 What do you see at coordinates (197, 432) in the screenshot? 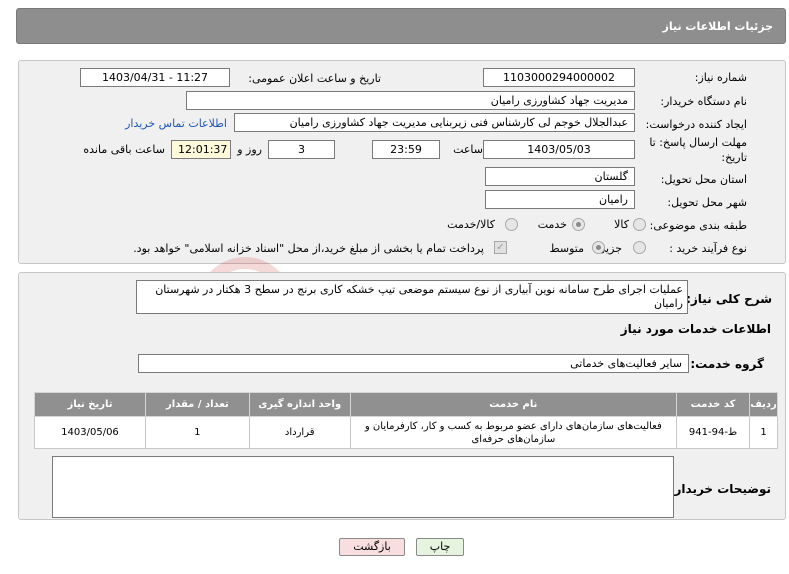
I see `cell-quantity: 1` at bounding box center [197, 432].